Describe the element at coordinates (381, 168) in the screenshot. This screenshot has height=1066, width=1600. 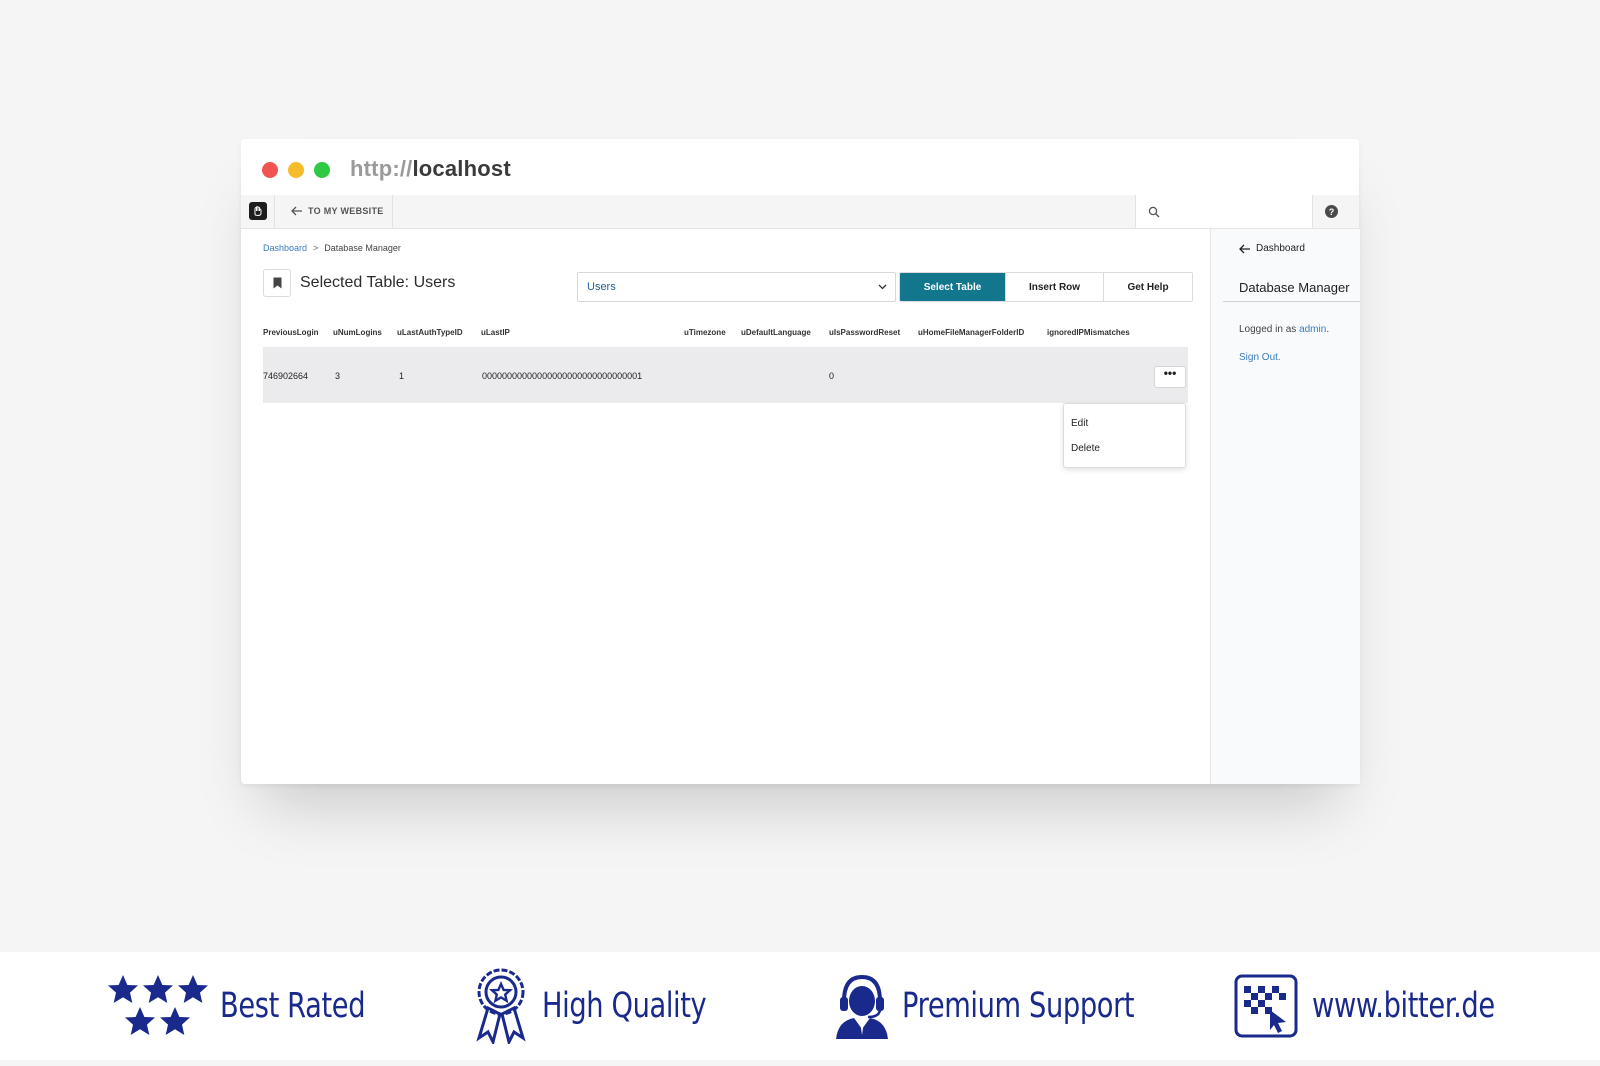
I see `url-protocol: http://` at that location.